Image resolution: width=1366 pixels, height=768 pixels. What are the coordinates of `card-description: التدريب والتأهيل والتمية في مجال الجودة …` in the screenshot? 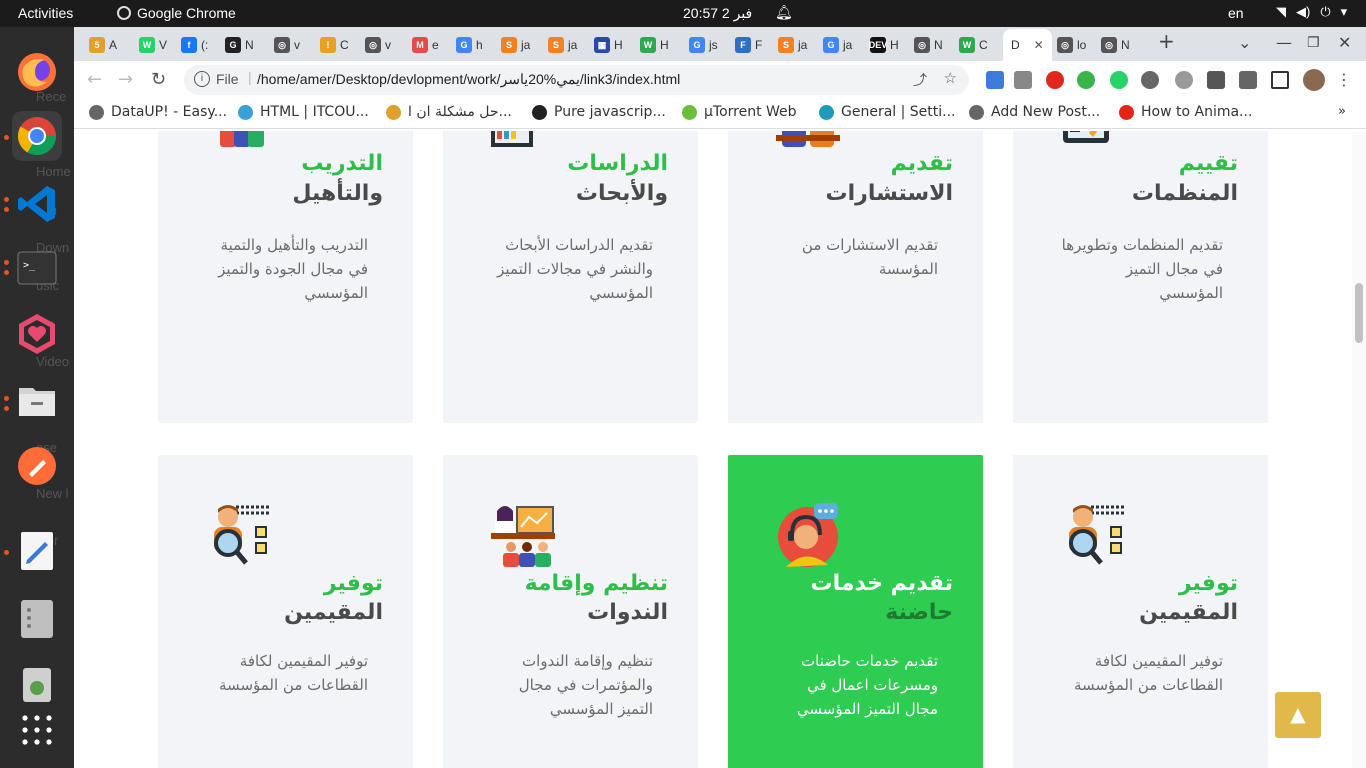 It's located at (293, 269).